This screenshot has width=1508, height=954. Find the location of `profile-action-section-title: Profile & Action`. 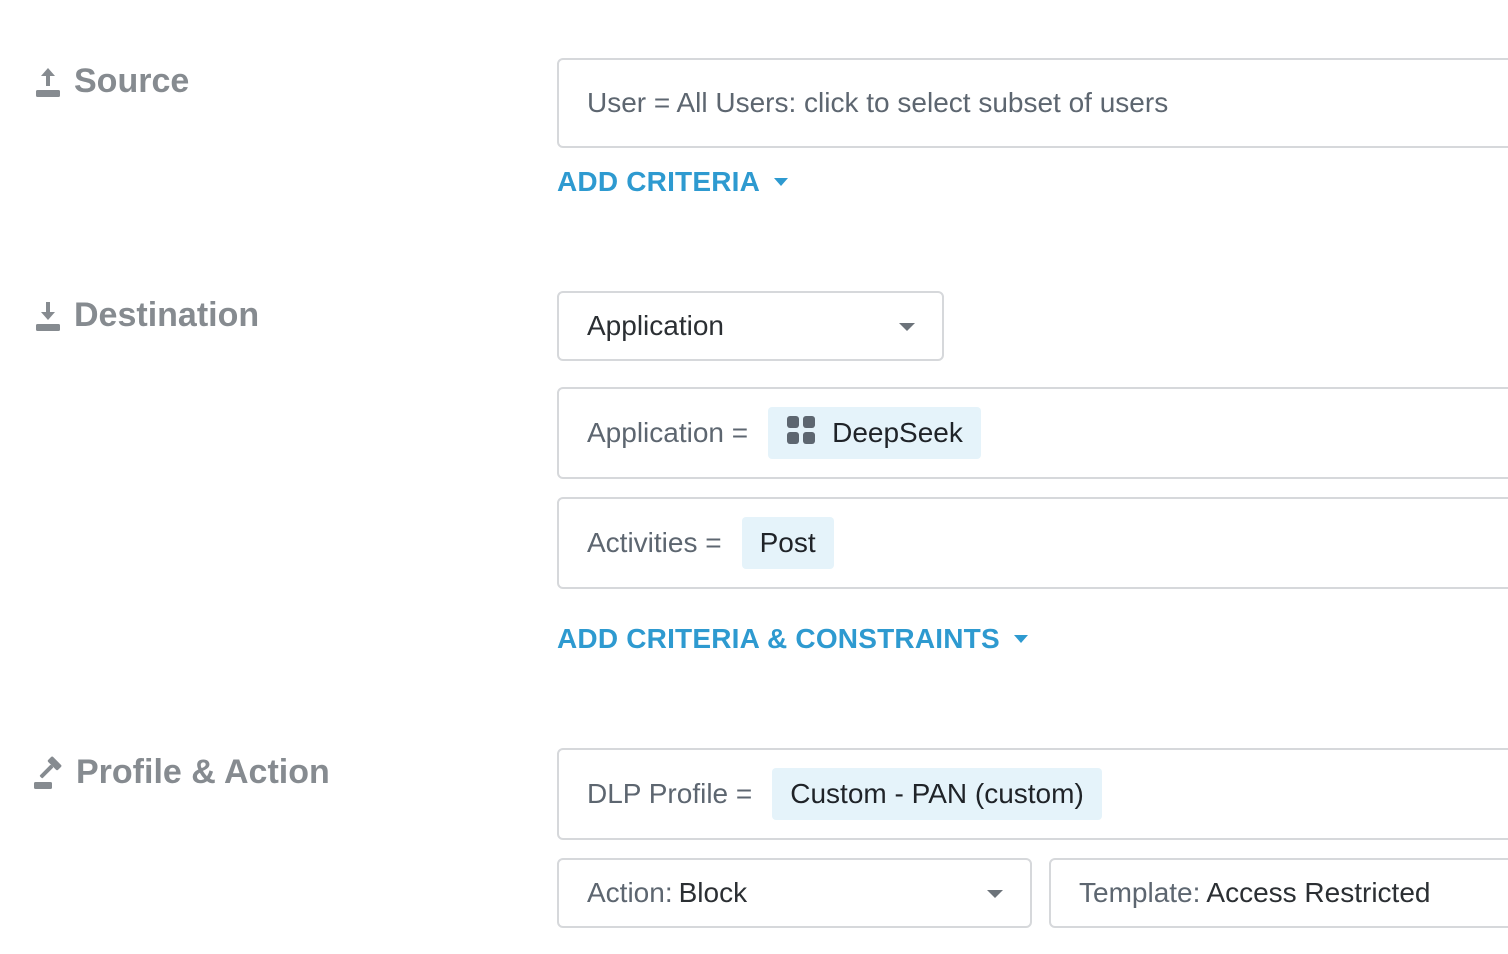

profile-action-section-title: Profile & Action is located at coordinates (181, 772).